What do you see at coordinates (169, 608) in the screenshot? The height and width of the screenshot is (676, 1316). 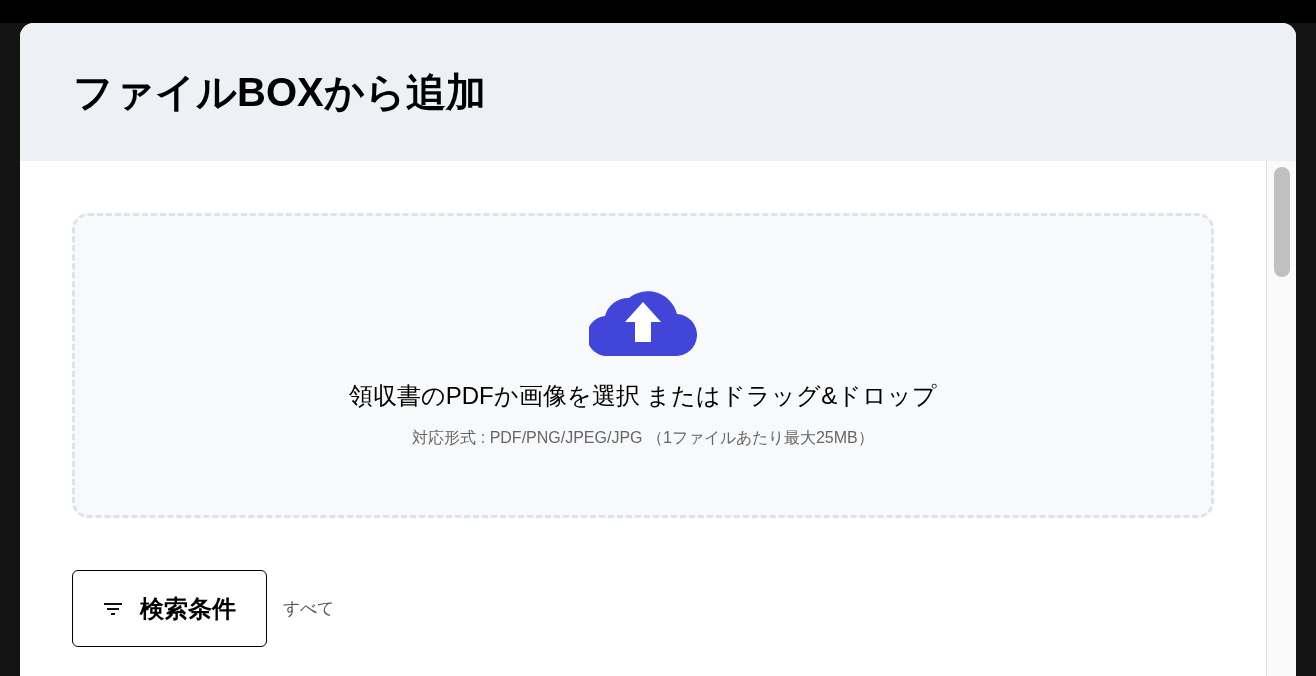 I see `search-filter-button: 検索条件` at bounding box center [169, 608].